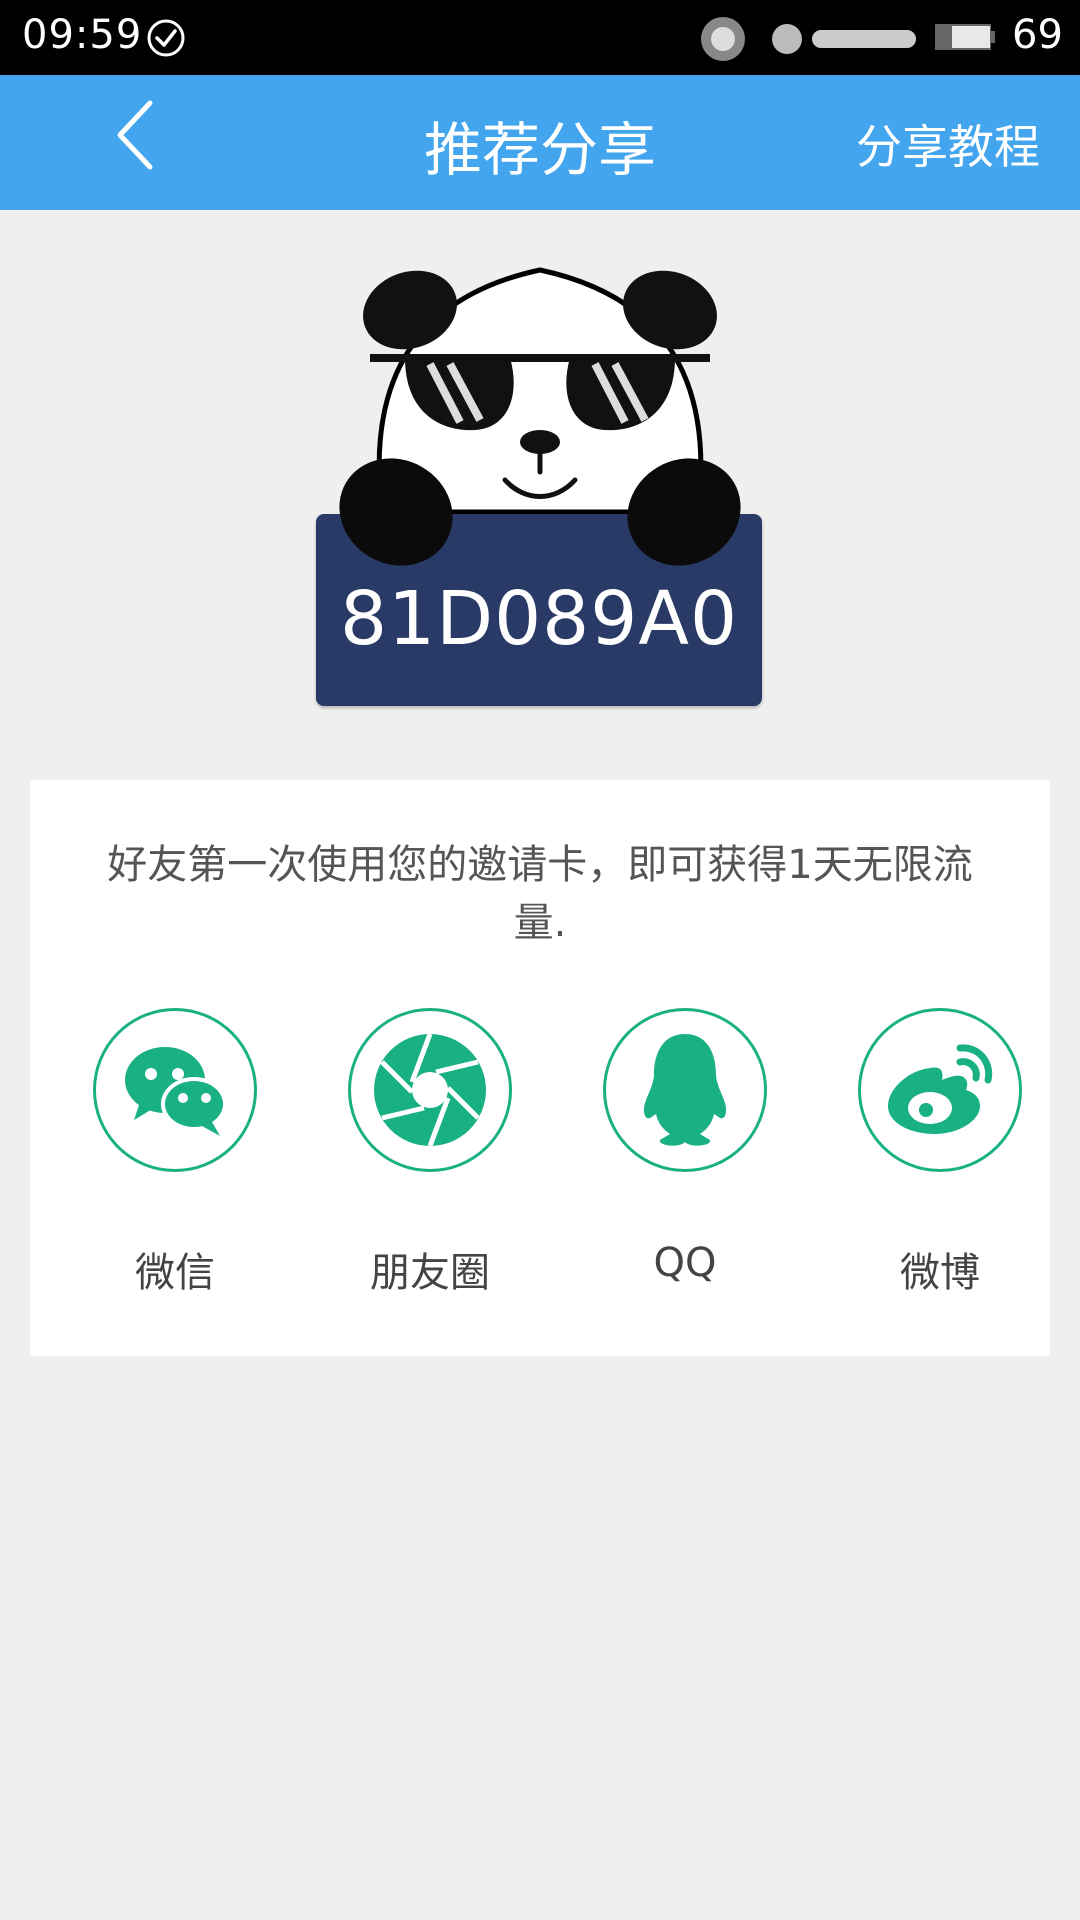 Image resolution: width=1080 pixels, height=1920 pixels. What do you see at coordinates (175, 1273) in the screenshot?
I see `share-wechat-label: 微信` at bounding box center [175, 1273].